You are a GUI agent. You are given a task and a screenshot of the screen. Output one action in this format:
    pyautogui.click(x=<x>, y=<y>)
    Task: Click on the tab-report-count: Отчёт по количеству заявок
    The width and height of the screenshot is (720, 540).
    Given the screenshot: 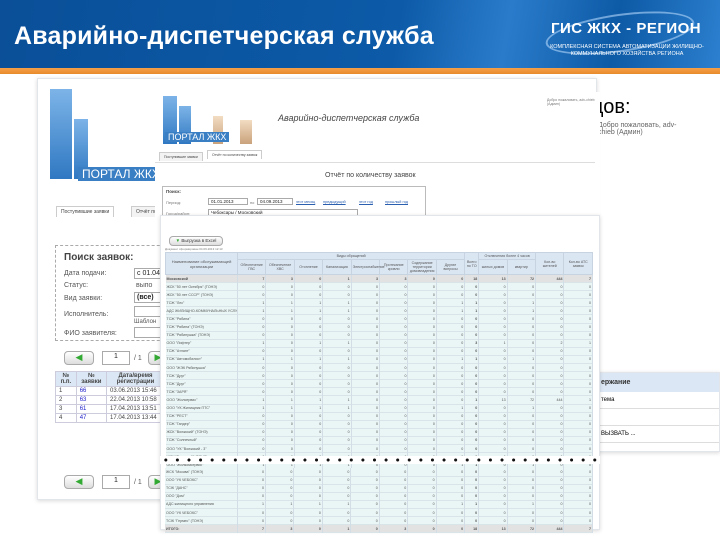 What is the action you would take?
    pyautogui.click(x=235, y=154)
    